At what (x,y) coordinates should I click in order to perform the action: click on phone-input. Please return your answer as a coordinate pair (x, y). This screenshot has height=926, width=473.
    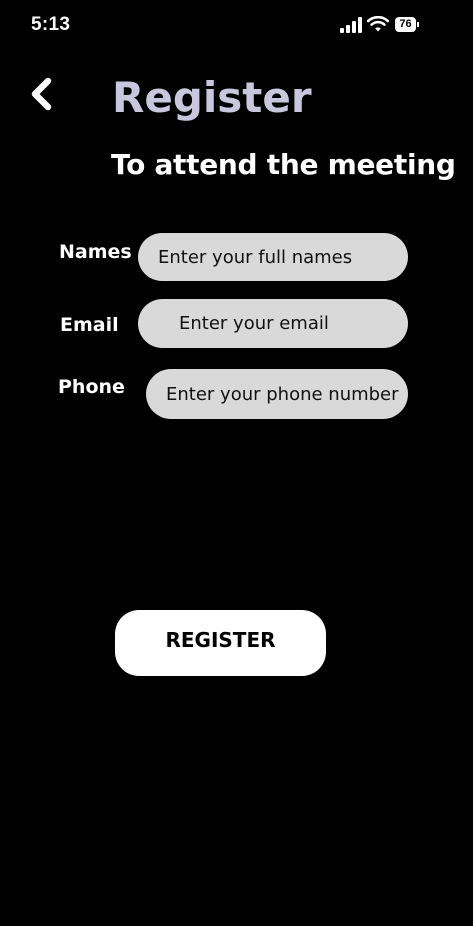
    Looking at the image, I should click on (277, 394).